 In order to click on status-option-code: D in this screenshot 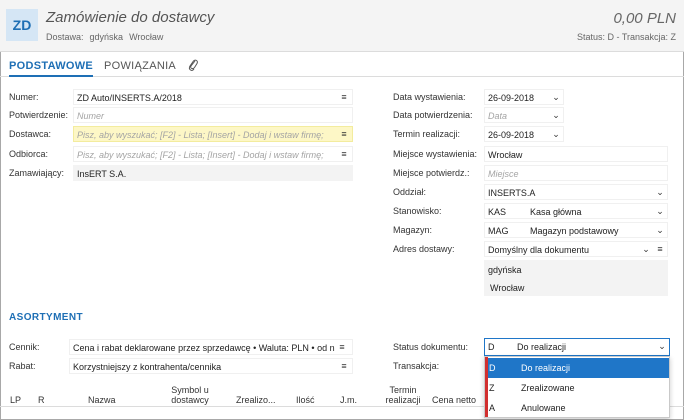, I will do `click(492, 368)`.